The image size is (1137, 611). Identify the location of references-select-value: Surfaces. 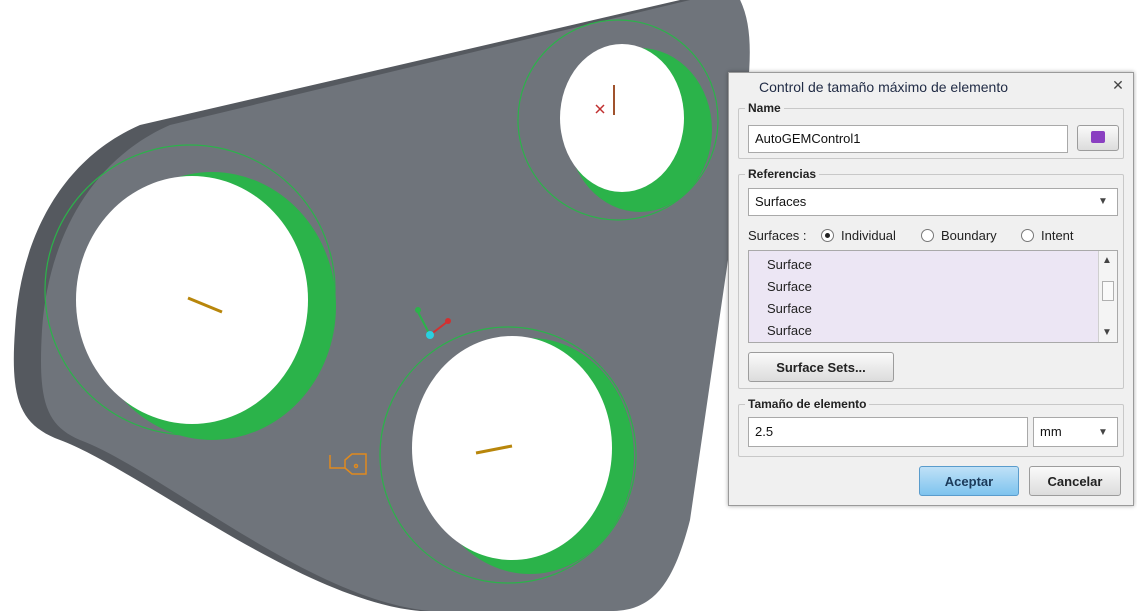
(781, 201).